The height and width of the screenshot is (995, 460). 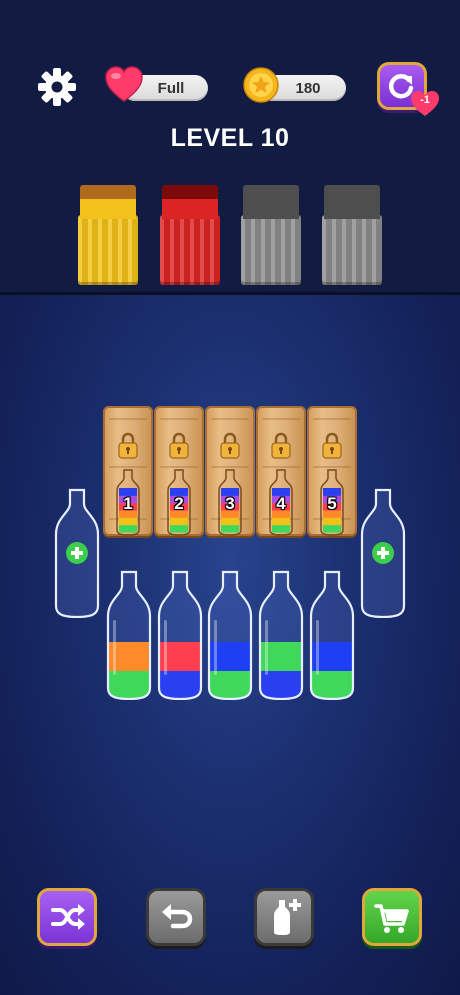 I want to click on shuffle-button, so click(x=67, y=917).